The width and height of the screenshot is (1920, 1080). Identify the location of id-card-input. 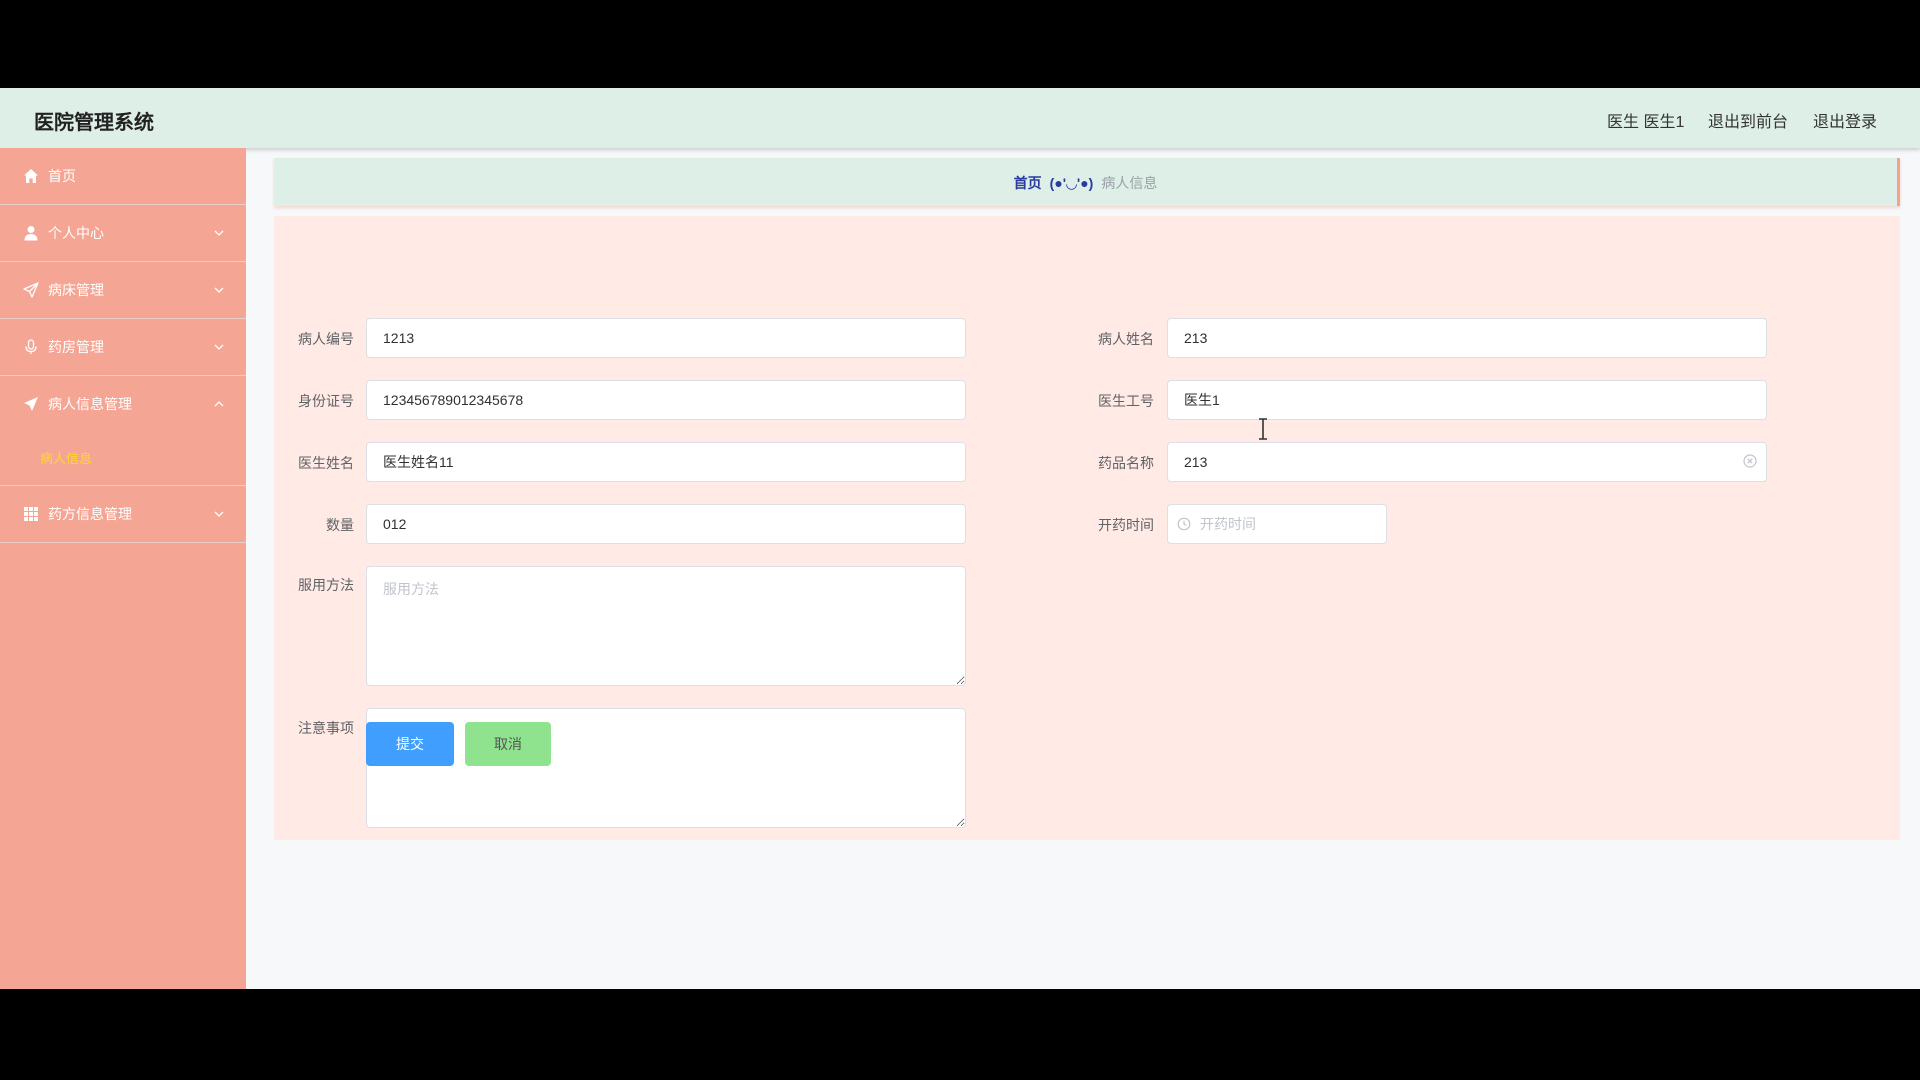
(666, 400).